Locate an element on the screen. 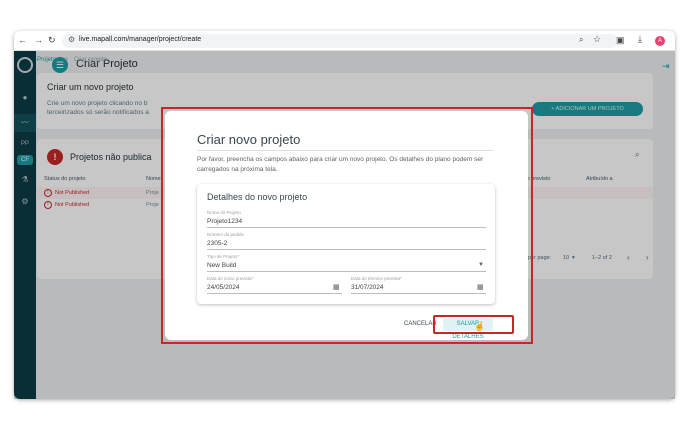  dialog-title: Criar novo projeto is located at coordinates (249, 139).